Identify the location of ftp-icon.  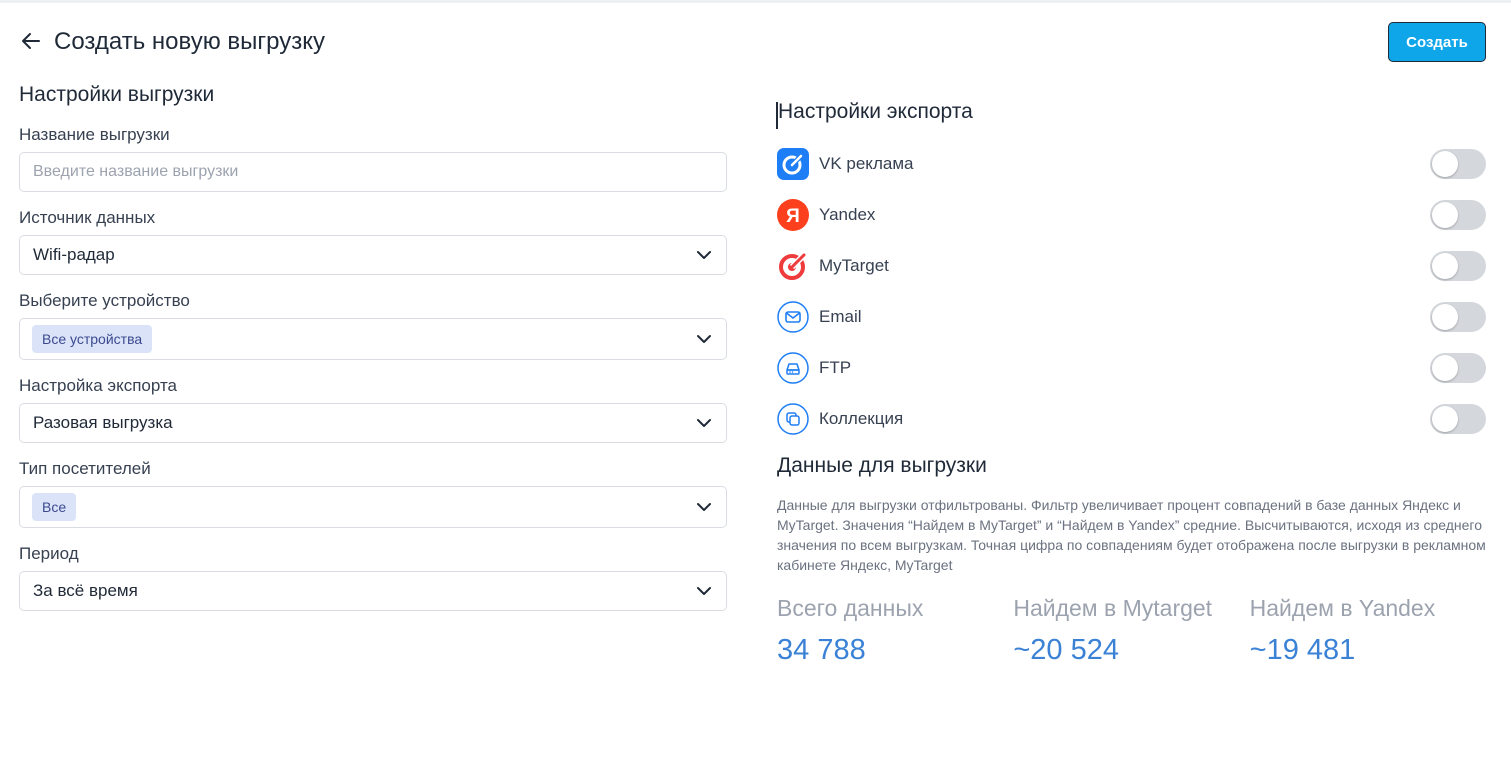
(793, 367).